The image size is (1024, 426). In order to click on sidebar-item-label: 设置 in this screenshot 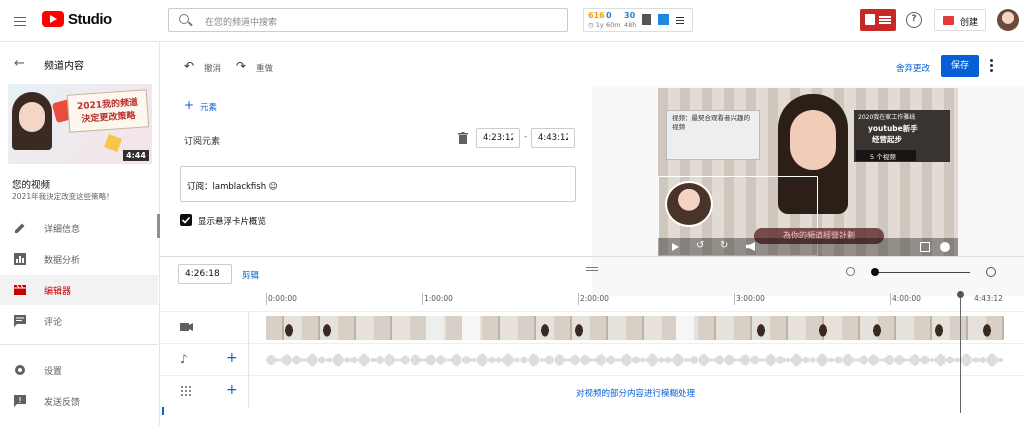, I will do `click(53, 372)`.